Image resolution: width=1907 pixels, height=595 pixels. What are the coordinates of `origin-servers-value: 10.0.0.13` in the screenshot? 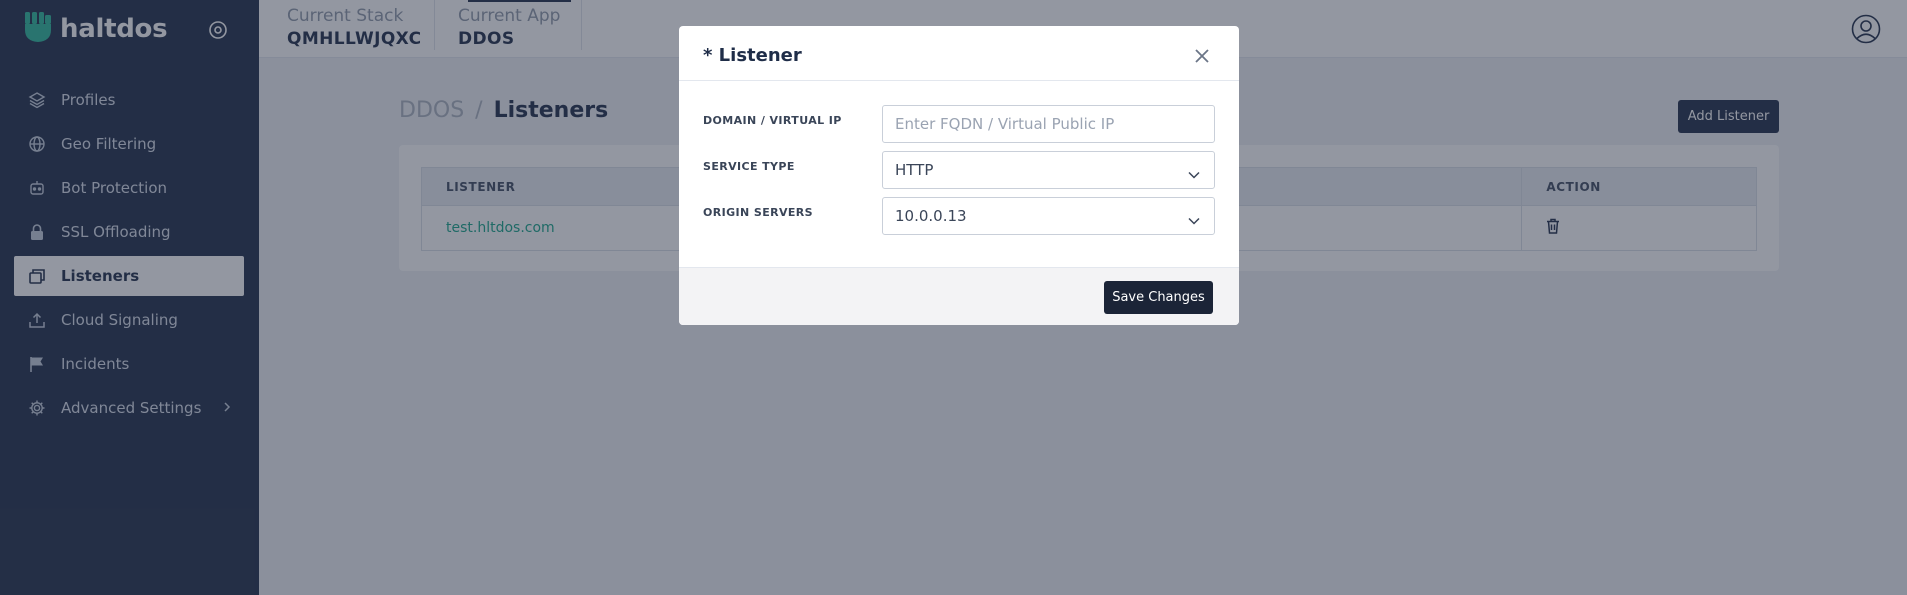 It's located at (931, 216).